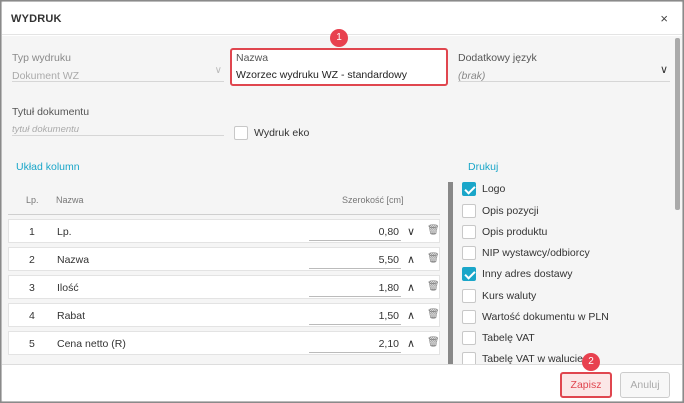 This screenshot has height=403, width=684. Describe the element at coordinates (224, 259) in the screenshot. I see `table-row: 2 Nazwa 5,50 ∧ 🗑` at that location.